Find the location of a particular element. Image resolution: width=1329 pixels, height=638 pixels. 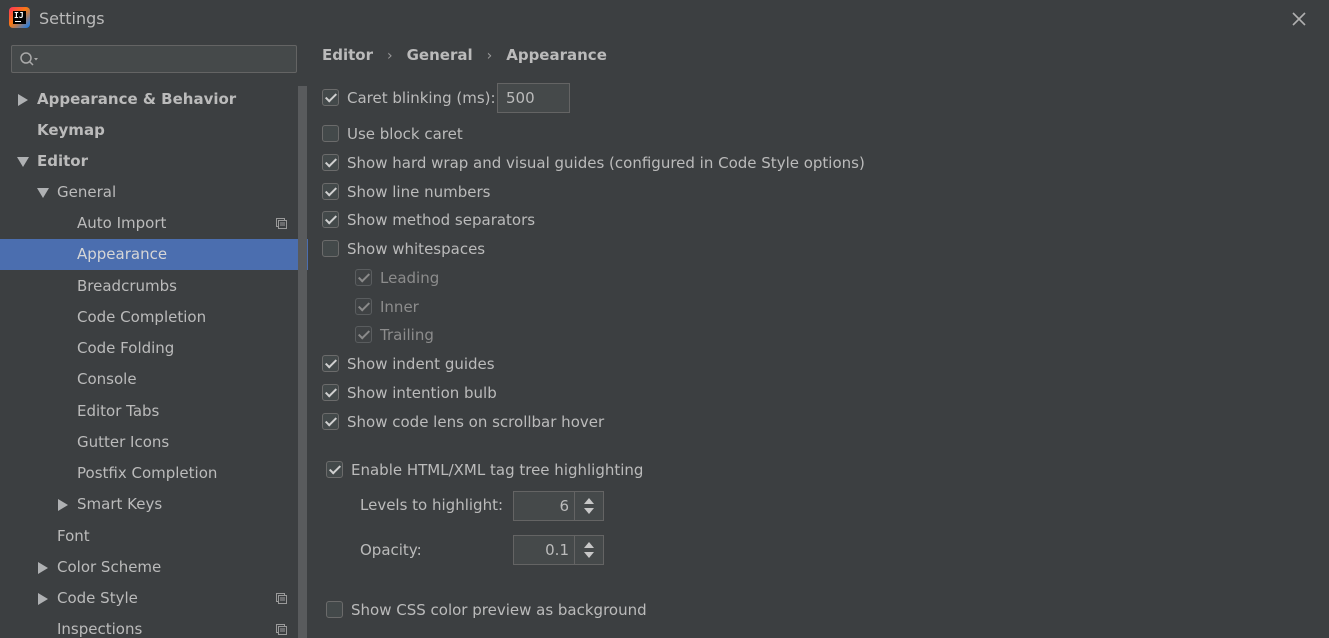

sidebar-item-breadcrumbs: Breadcrumbs is located at coordinates (148, 286).